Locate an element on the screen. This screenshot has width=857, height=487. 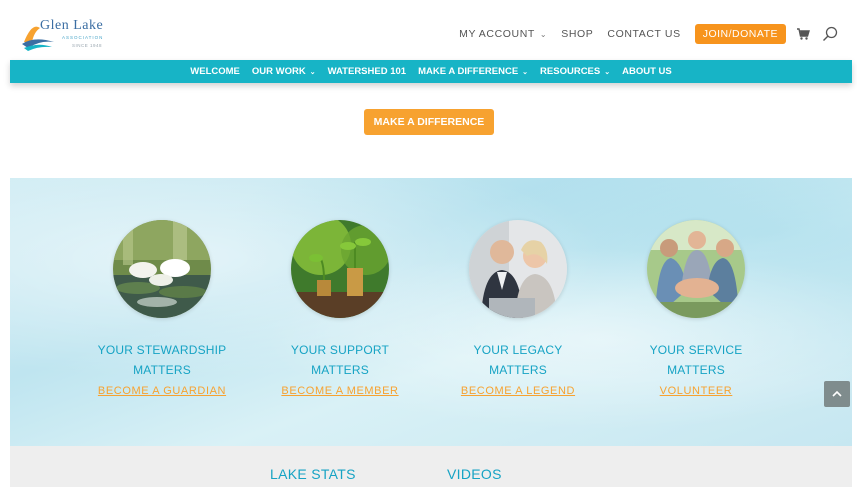
couple-laptop-image is located at coordinates (518, 269).